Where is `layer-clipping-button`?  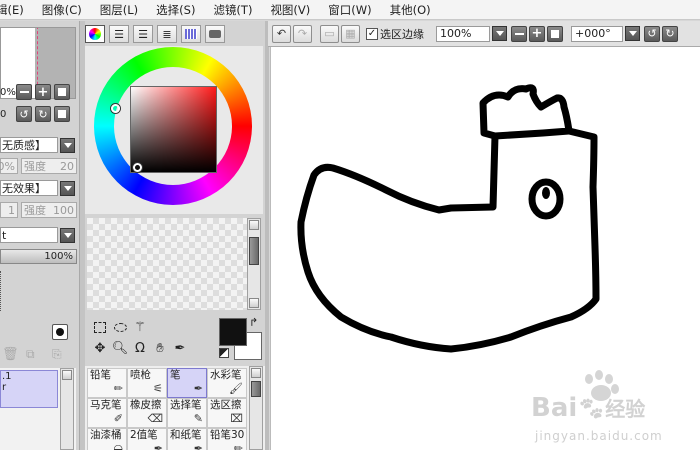
layer-clipping-button is located at coordinates (60, 332).